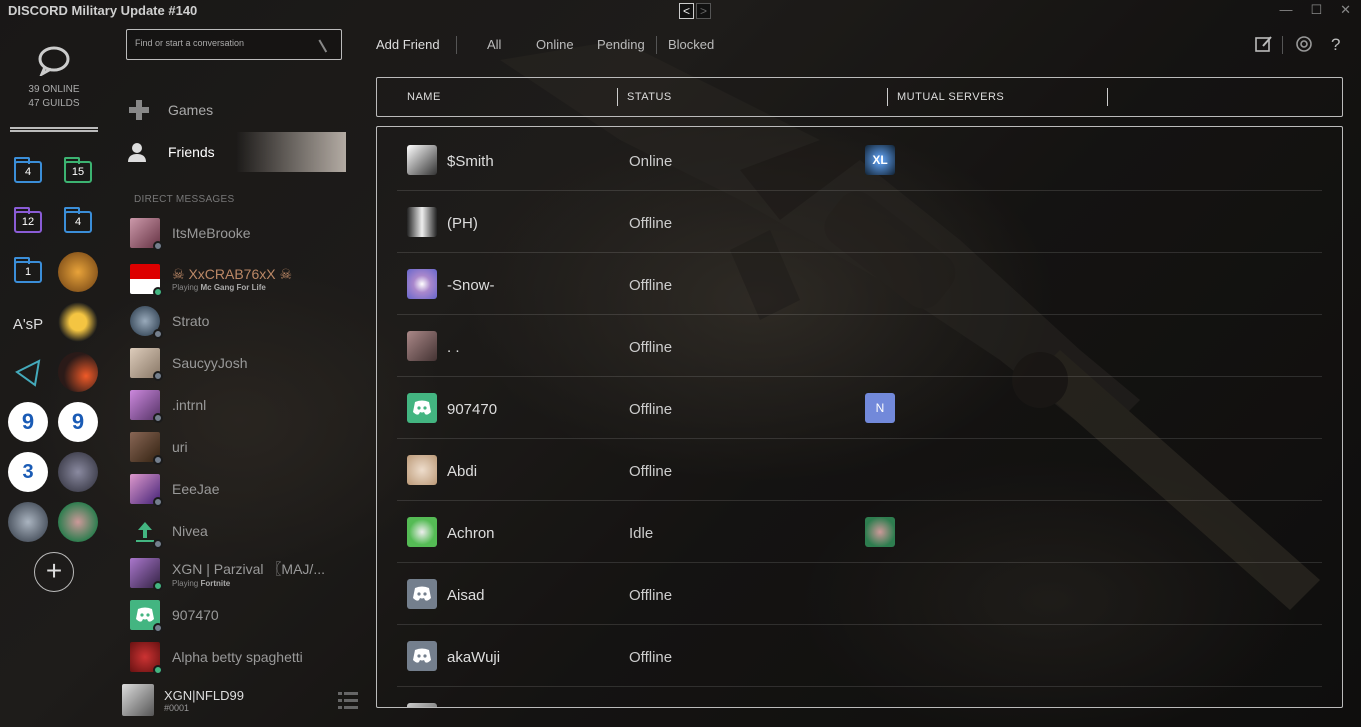 This screenshot has height=727, width=1361. Describe the element at coordinates (859, 346) in the screenshot. I see `friend-row: . . Offline` at that location.